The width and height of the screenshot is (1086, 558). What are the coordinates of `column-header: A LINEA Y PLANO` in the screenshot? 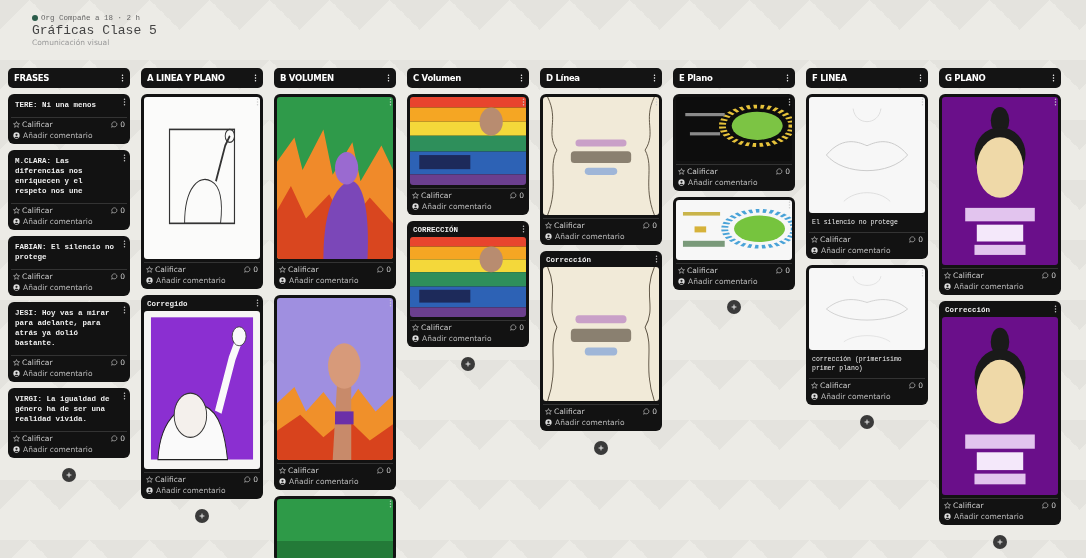 It's located at (202, 78).